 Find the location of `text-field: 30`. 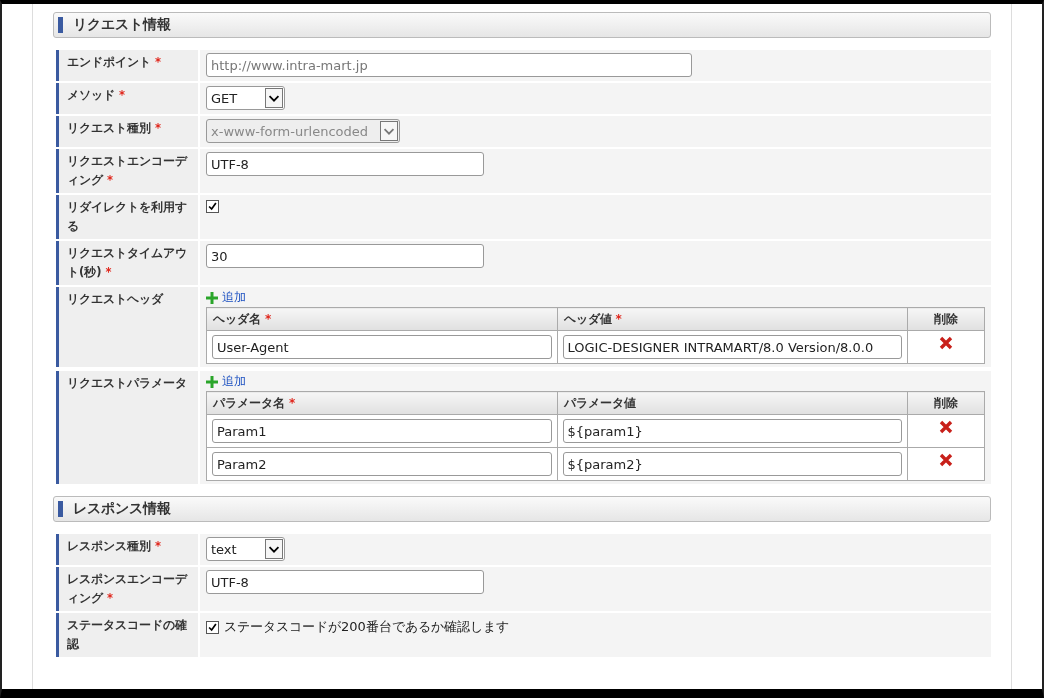

text-field: 30 is located at coordinates (345, 256).